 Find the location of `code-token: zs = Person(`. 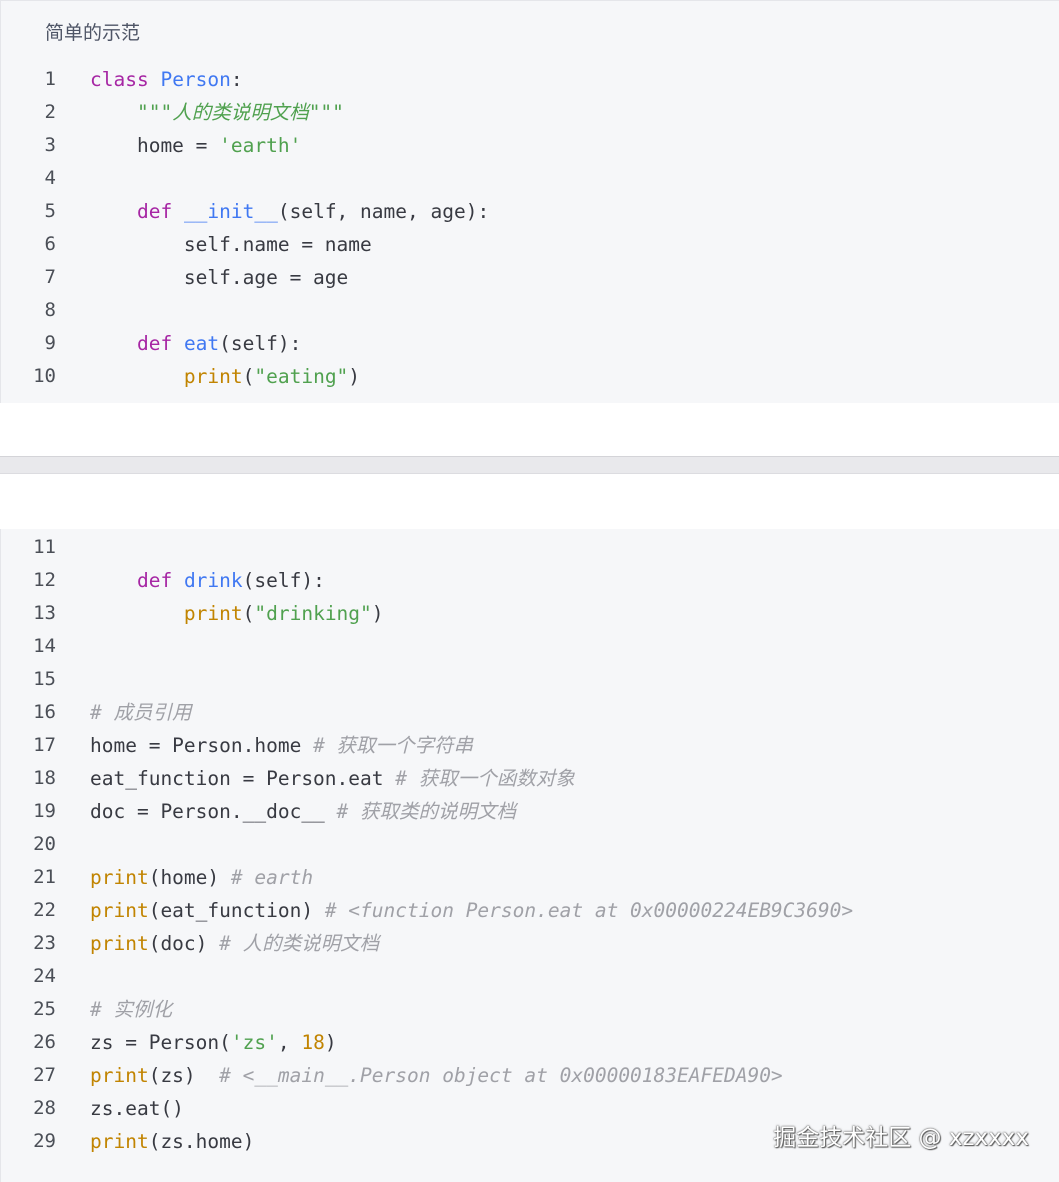

code-token: zs = Person( is located at coordinates (160, 1042).